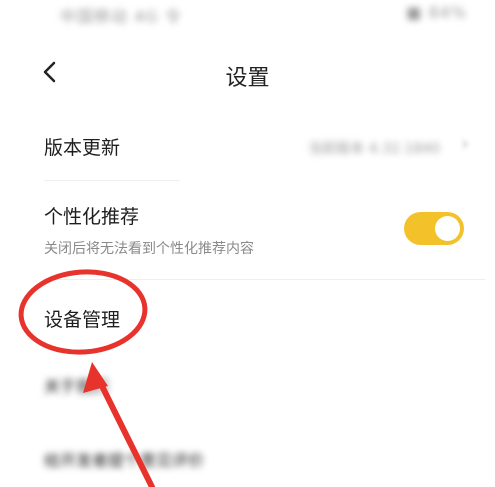 The image size is (495, 487). I want to click on nav-header: 设置, so click(247, 73).